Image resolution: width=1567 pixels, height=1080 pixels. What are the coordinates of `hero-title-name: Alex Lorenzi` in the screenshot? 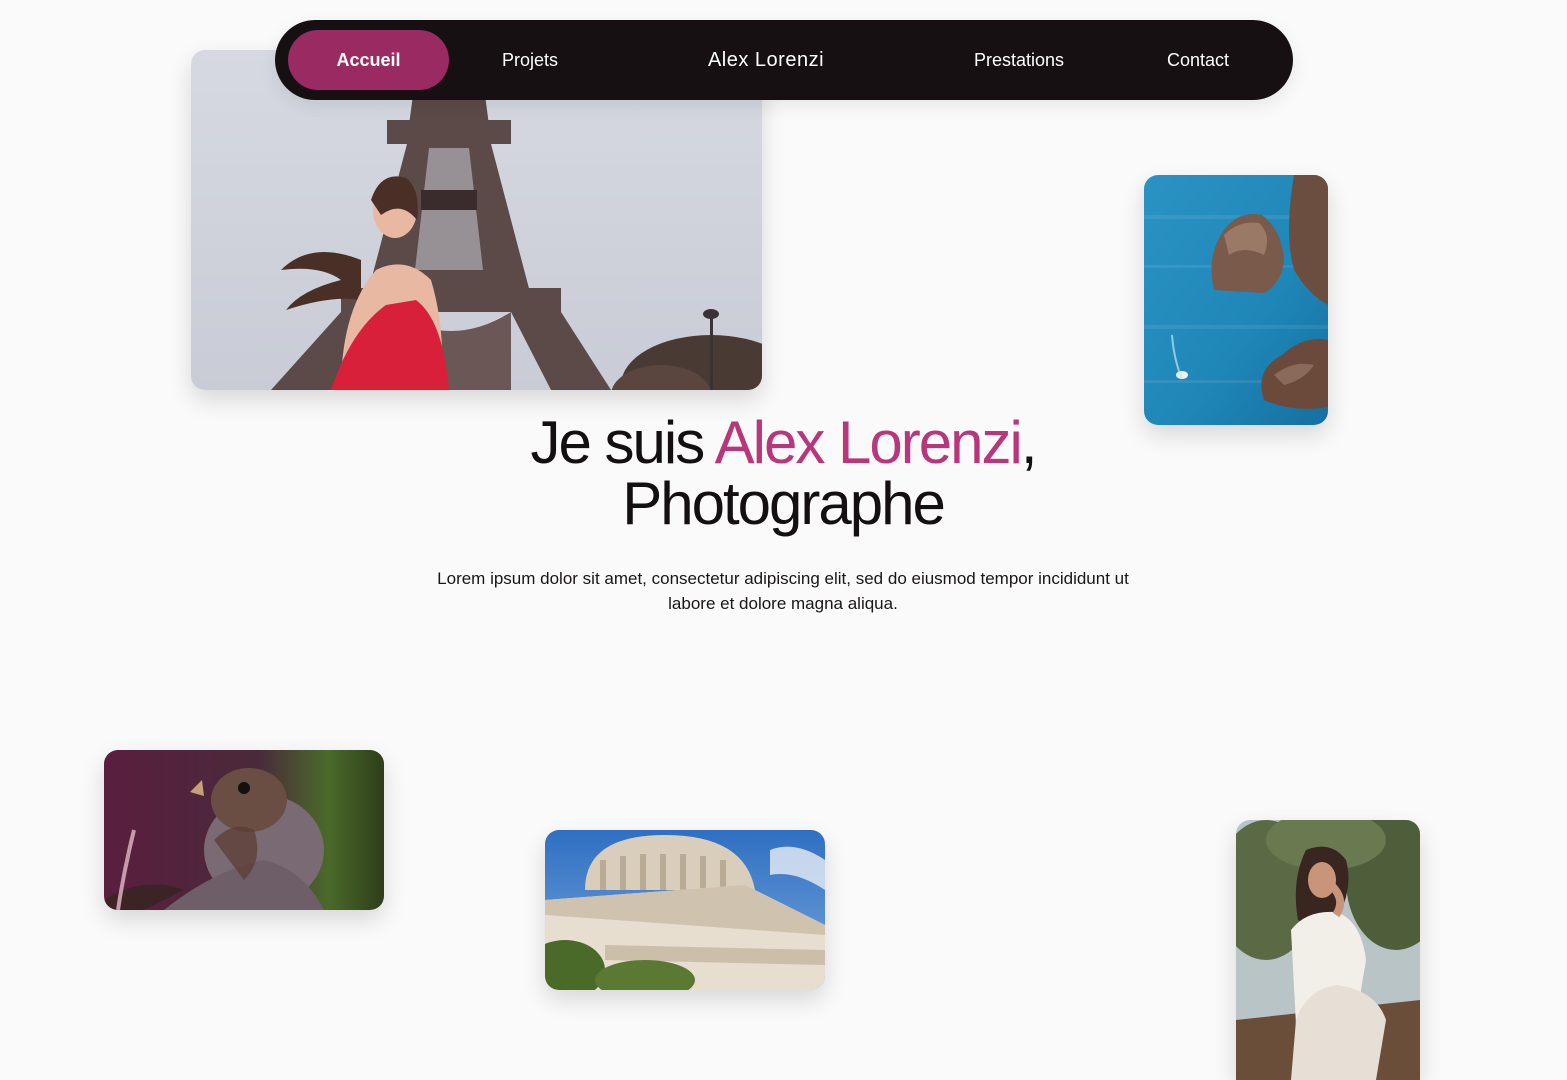 It's located at (868, 442).